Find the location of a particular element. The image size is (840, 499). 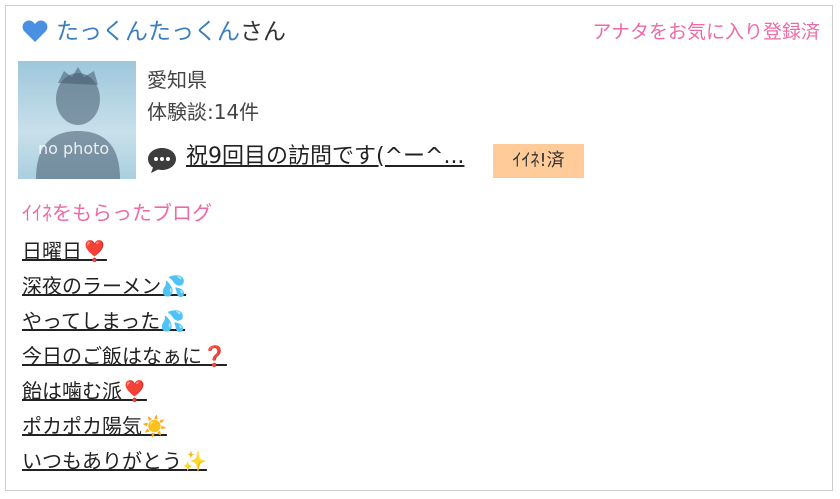

review-count: 体験談:14件 is located at coordinates (203, 112).